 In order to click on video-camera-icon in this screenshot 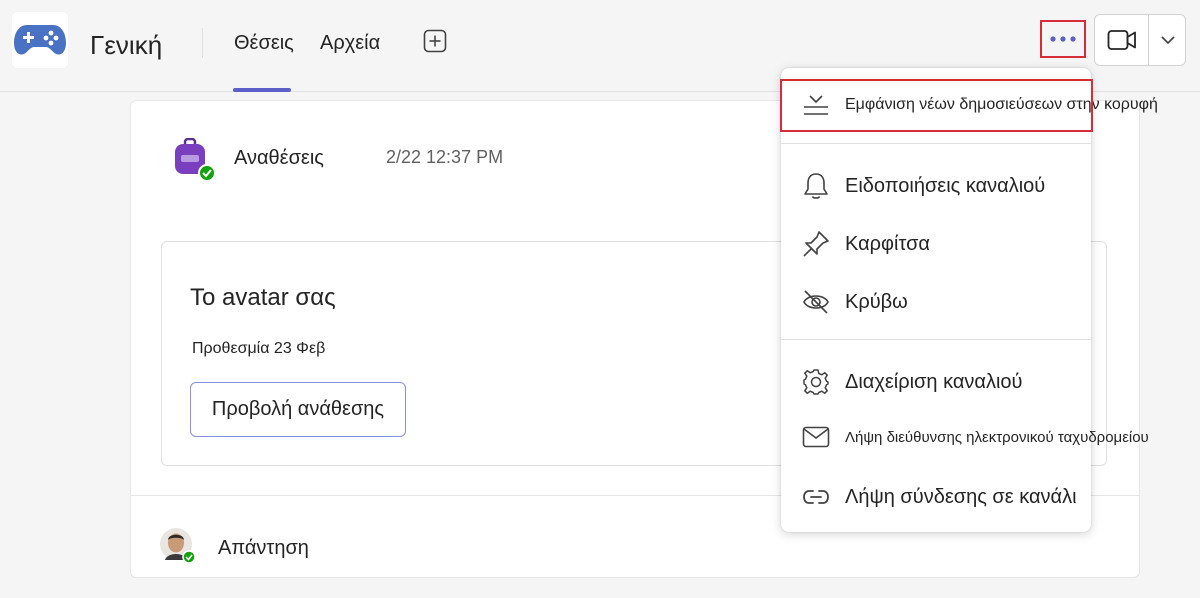, I will do `click(1121, 40)`.